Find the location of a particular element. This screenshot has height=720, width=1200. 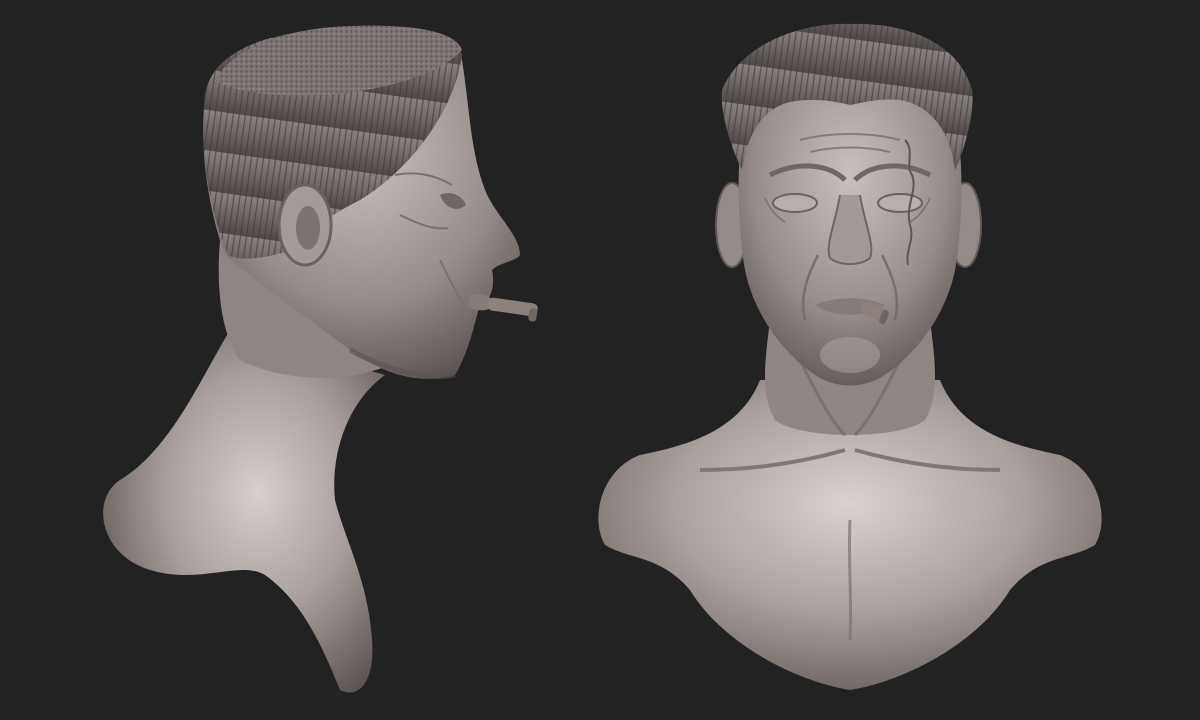

front-eye-left is located at coordinates (795, 203).